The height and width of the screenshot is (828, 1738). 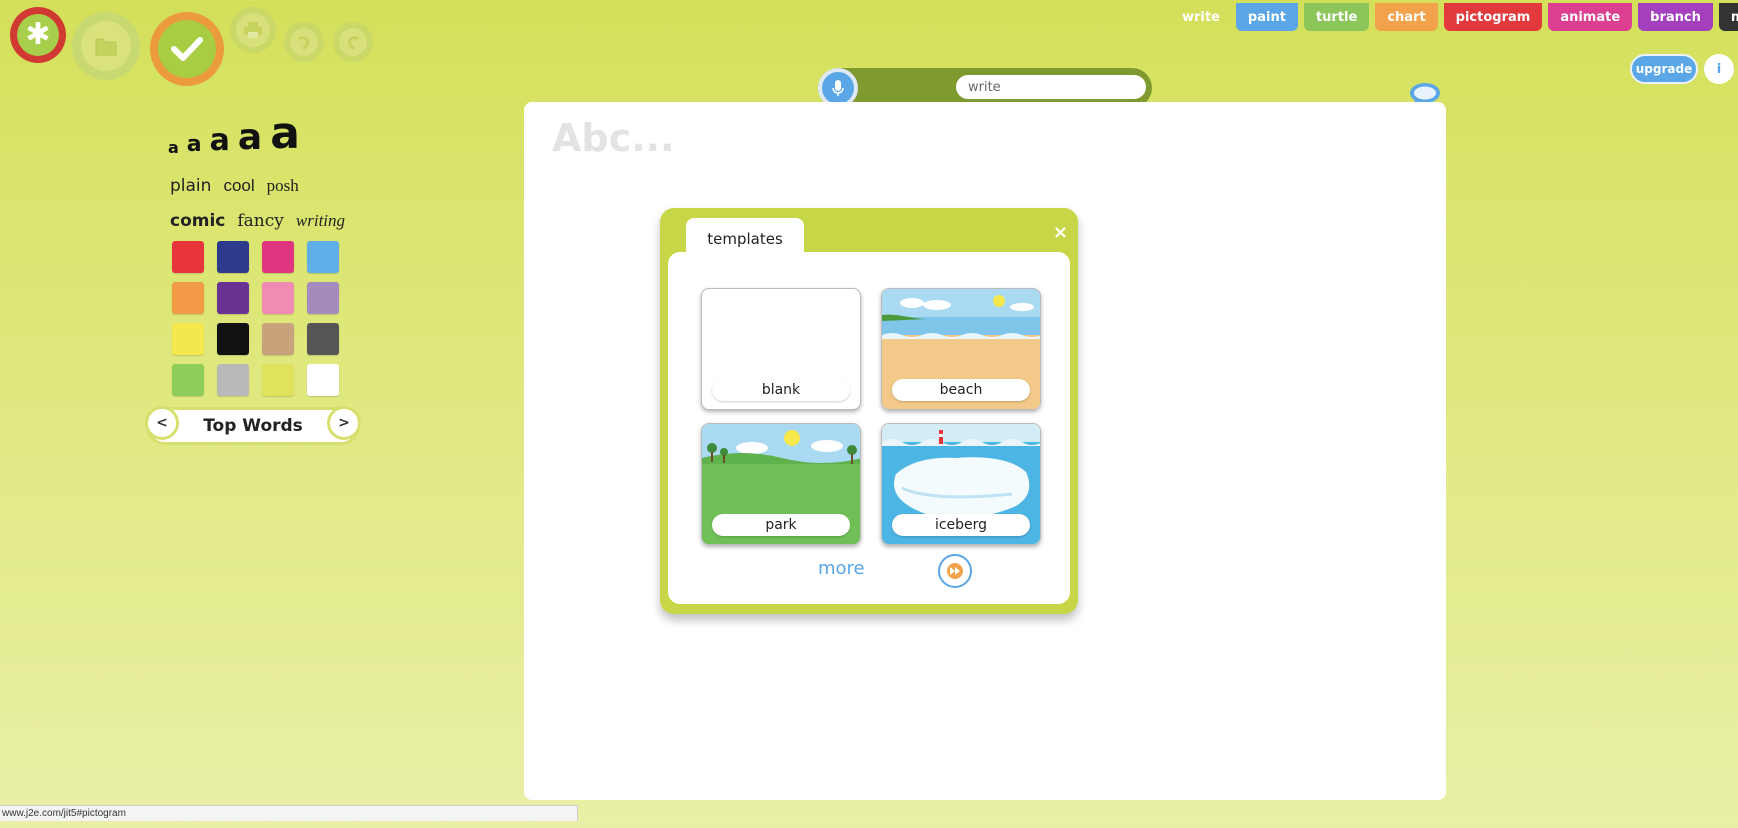 I want to click on template-beach: beach, so click(x=961, y=349).